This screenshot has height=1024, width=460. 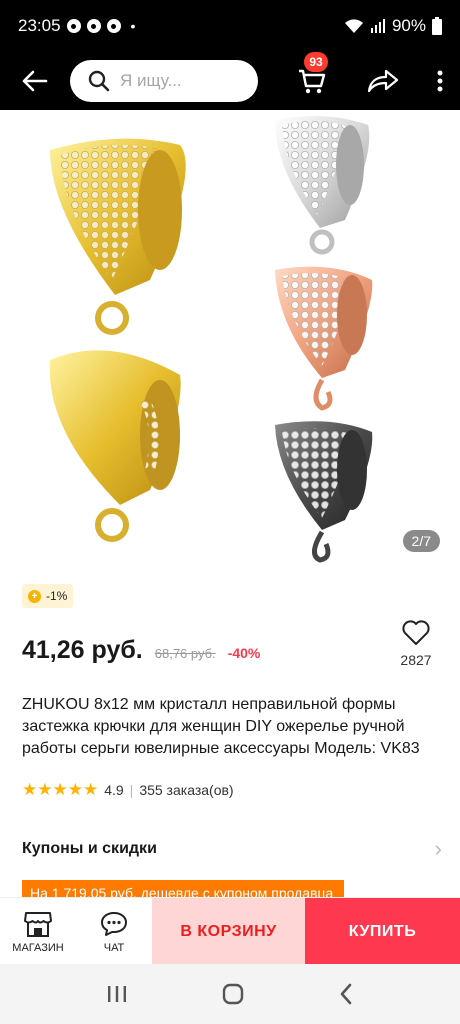 I want to click on share-button, so click(x=383, y=81).